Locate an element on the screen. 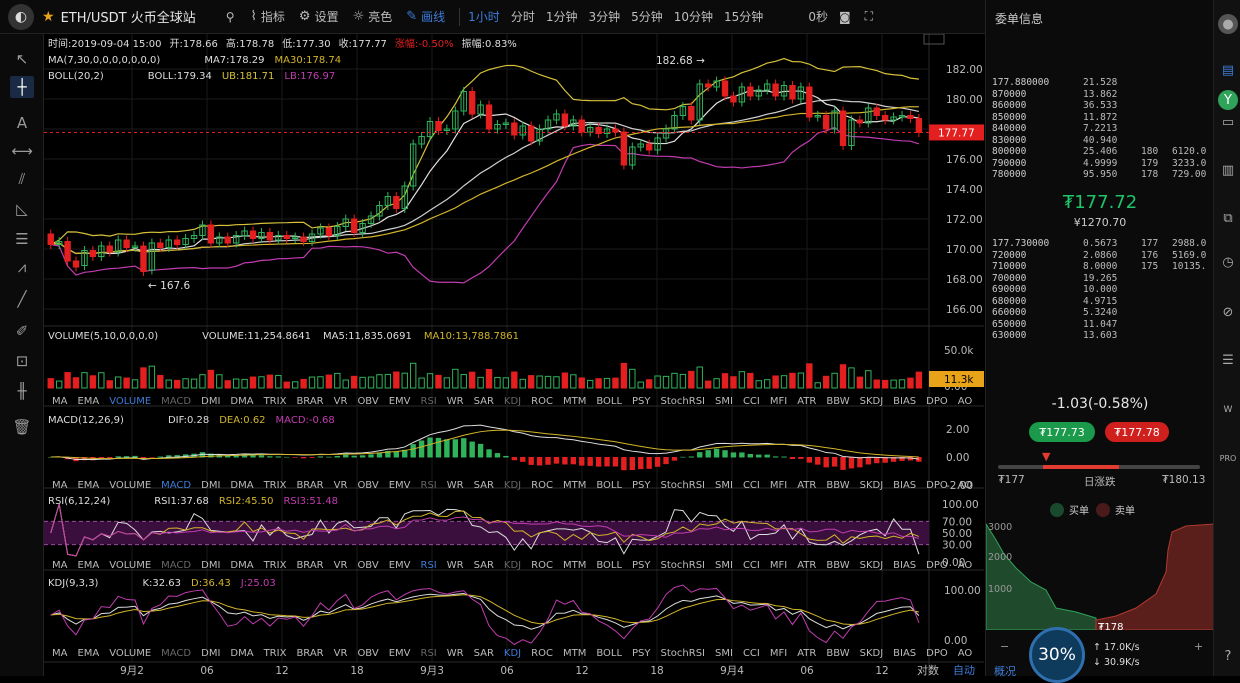  fullscreen-icon: ⛶ is located at coordinates (869, 16).